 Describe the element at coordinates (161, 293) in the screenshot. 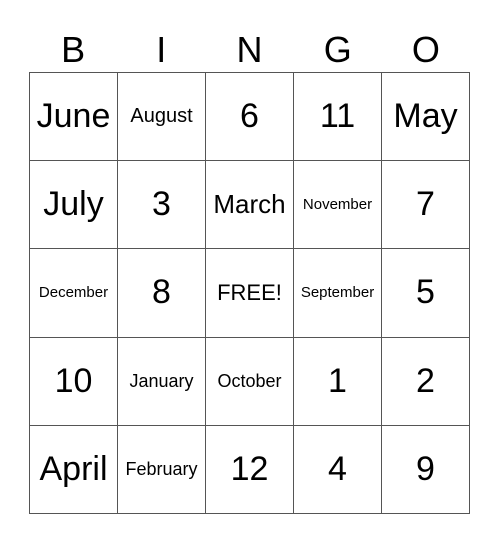

I see `bingo-cell: 8` at that location.